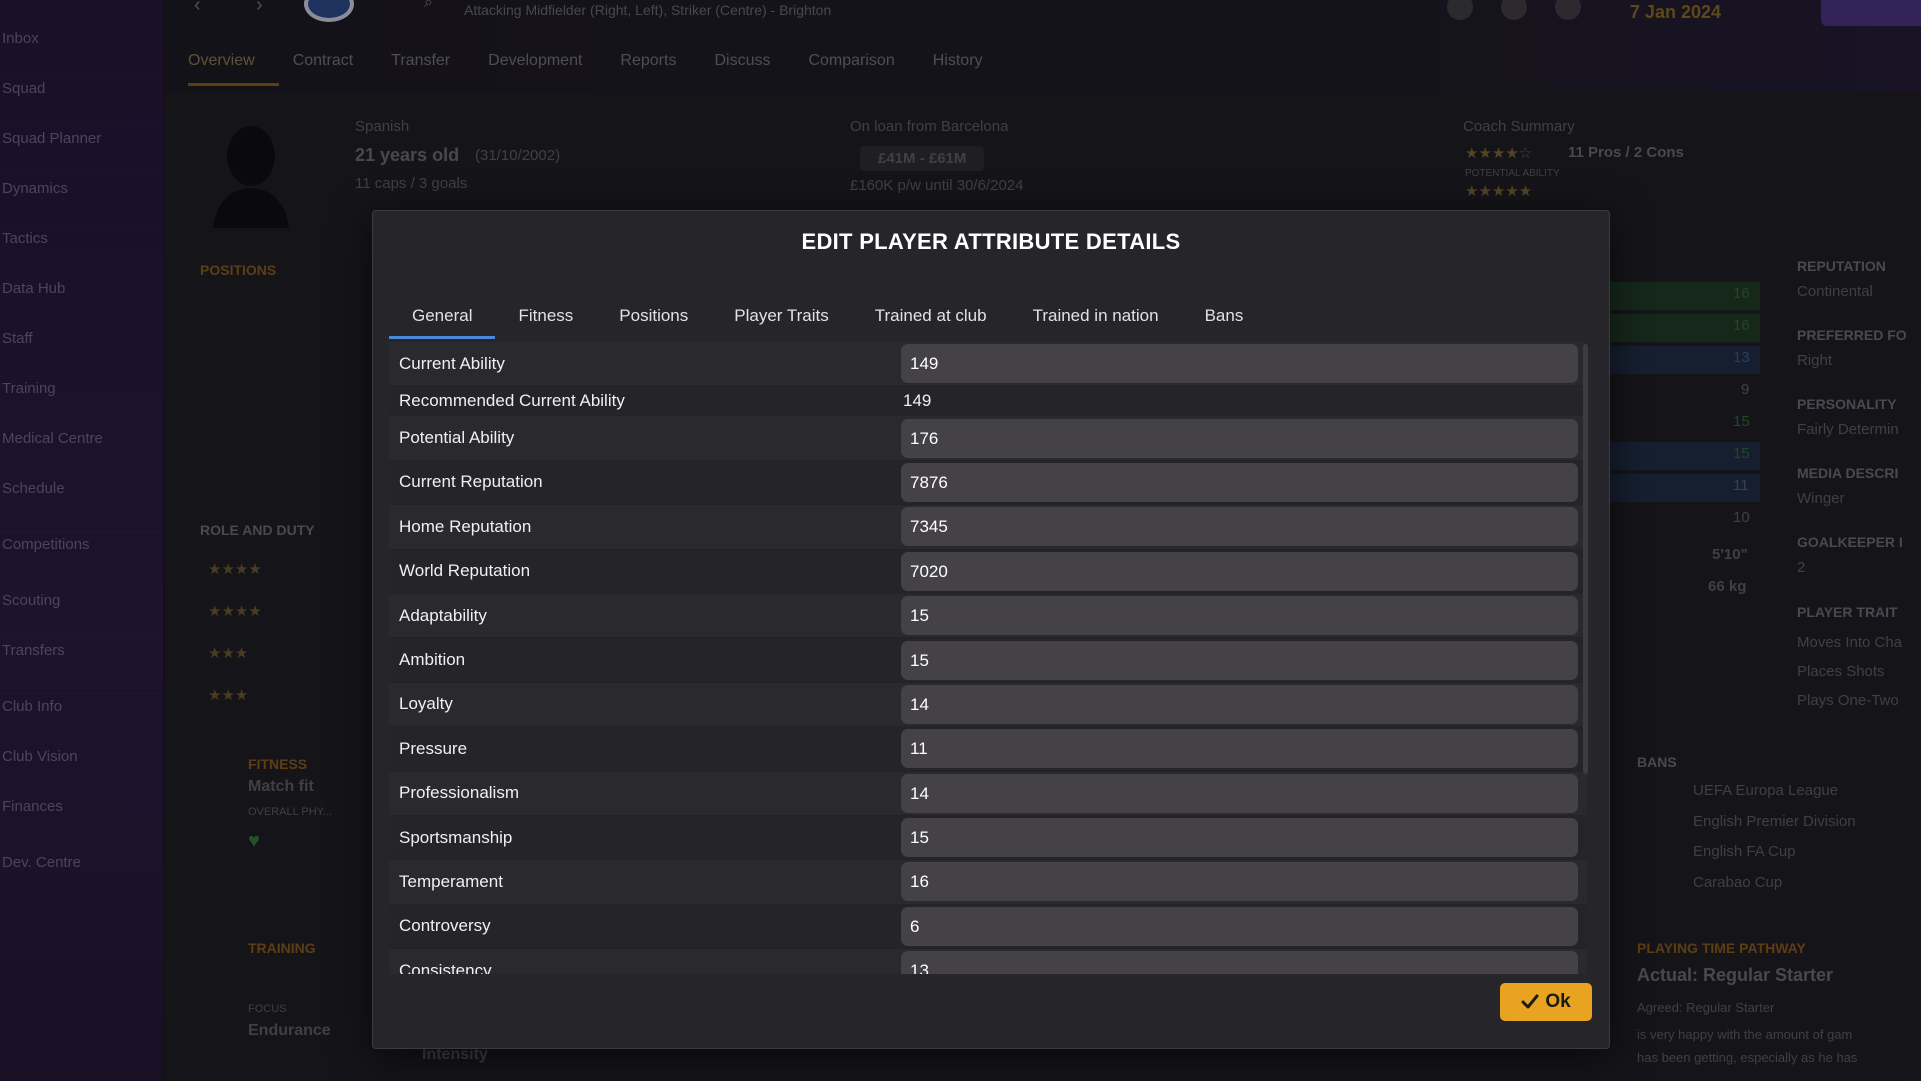 The width and height of the screenshot is (1921, 1081). I want to click on dialog-title: EDIT PLAYER ATTRIBUTE DETAILS, so click(991, 241).